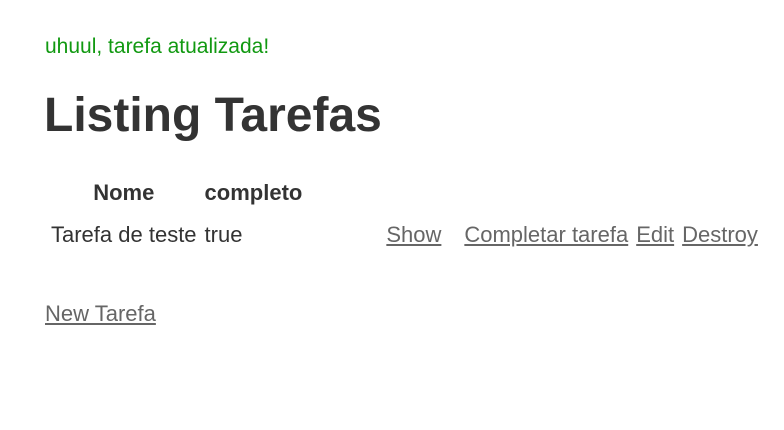 Image resolution: width=784 pixels, height=430 pixels. What do you see at coordinates (100, 314) in the screenshot?
I see `new-tarefa-link: New Tarefa` at bounding box center [100, 314].